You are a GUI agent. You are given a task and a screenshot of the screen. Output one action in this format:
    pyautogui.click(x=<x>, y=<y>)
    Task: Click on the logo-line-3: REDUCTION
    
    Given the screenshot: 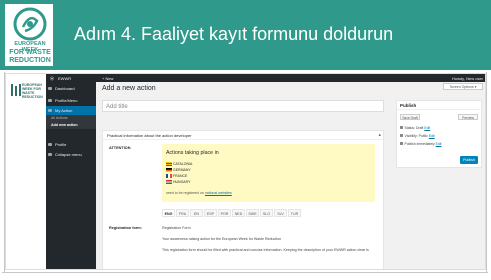 What is the action you would take?
    pyautogui.click(x=30, y=60)
    